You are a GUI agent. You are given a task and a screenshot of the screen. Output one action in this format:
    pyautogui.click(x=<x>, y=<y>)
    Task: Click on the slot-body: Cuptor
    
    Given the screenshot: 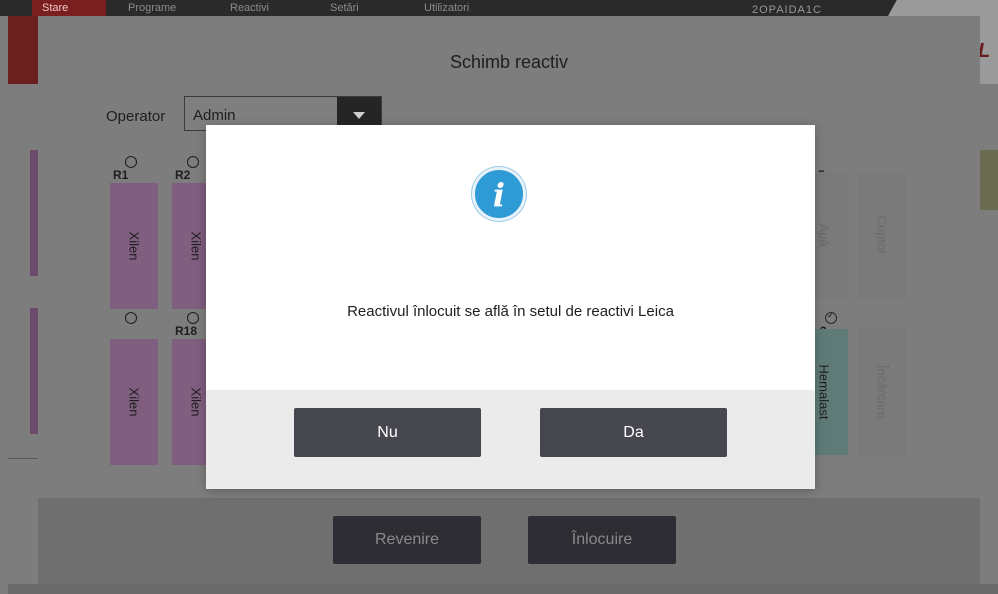 What is the action you would take?
    pyautogui.click(x=882, y=235)
    